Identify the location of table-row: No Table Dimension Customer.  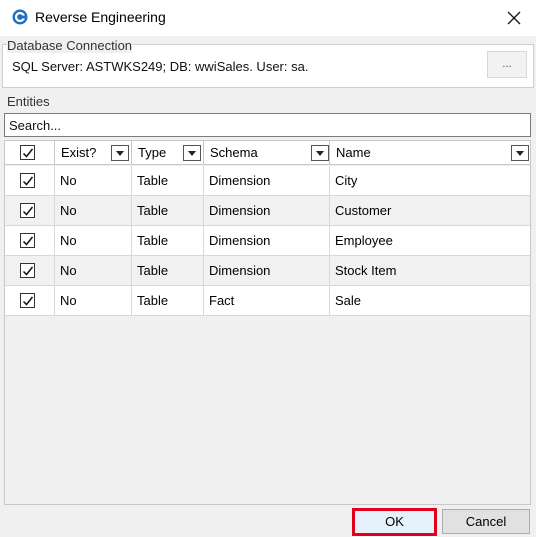
(267, 211).